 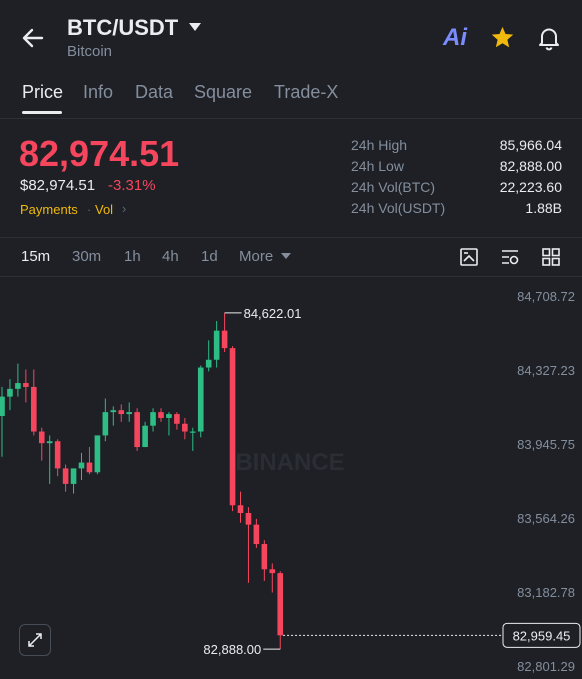 I want to click on pair-title: BTC/USDT, so click(x=122, y=28).